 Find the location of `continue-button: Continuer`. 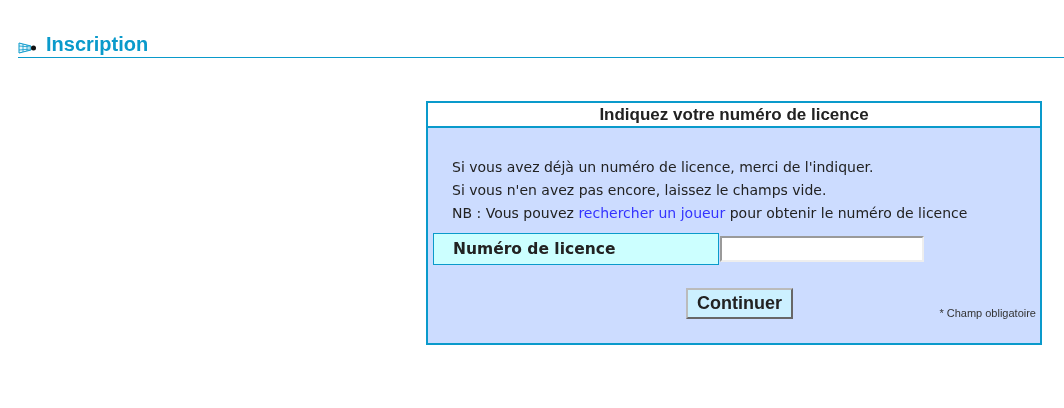

continue-button: Continuer is located at coordinates (739, 303).